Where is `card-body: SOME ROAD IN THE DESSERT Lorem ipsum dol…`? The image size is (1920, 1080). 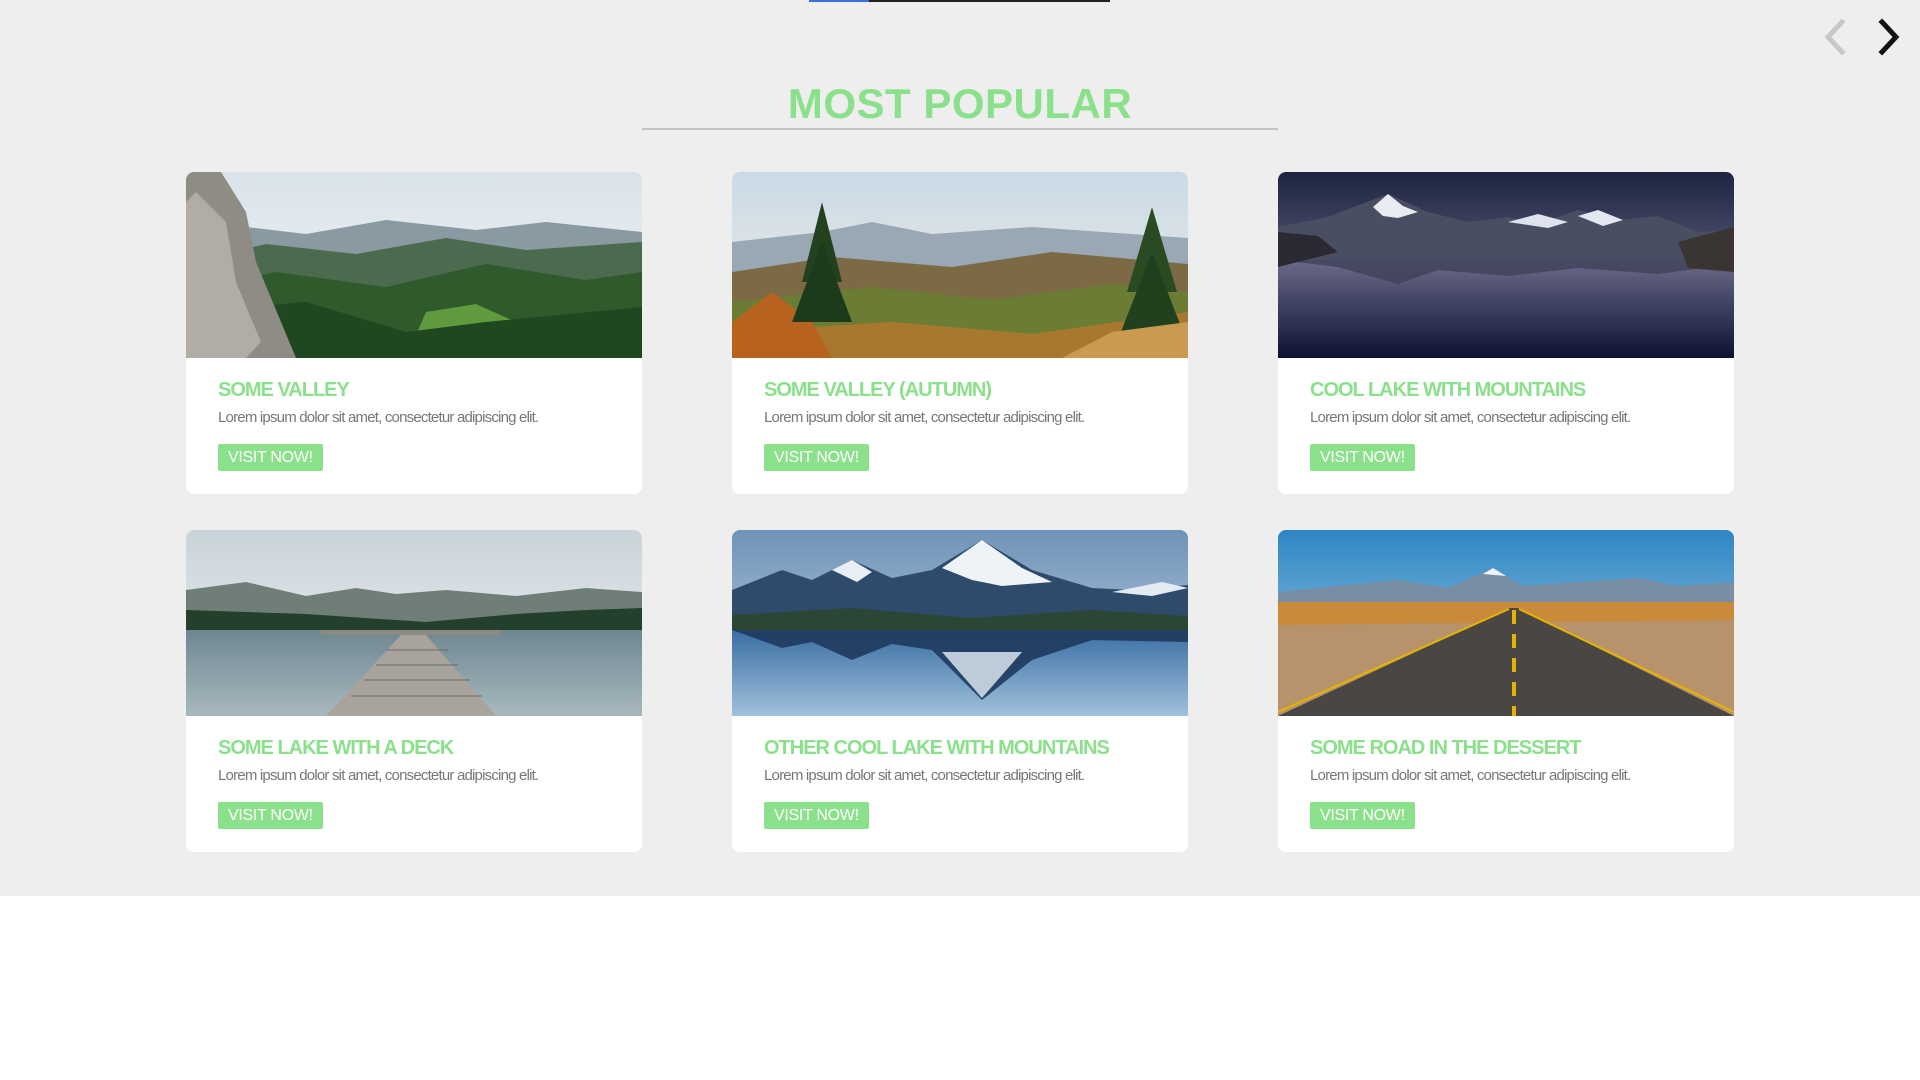
card-body: SOME ROAD IN THE DESSERT Lorem ipsum dol… is located at coordinates (1506, 772).